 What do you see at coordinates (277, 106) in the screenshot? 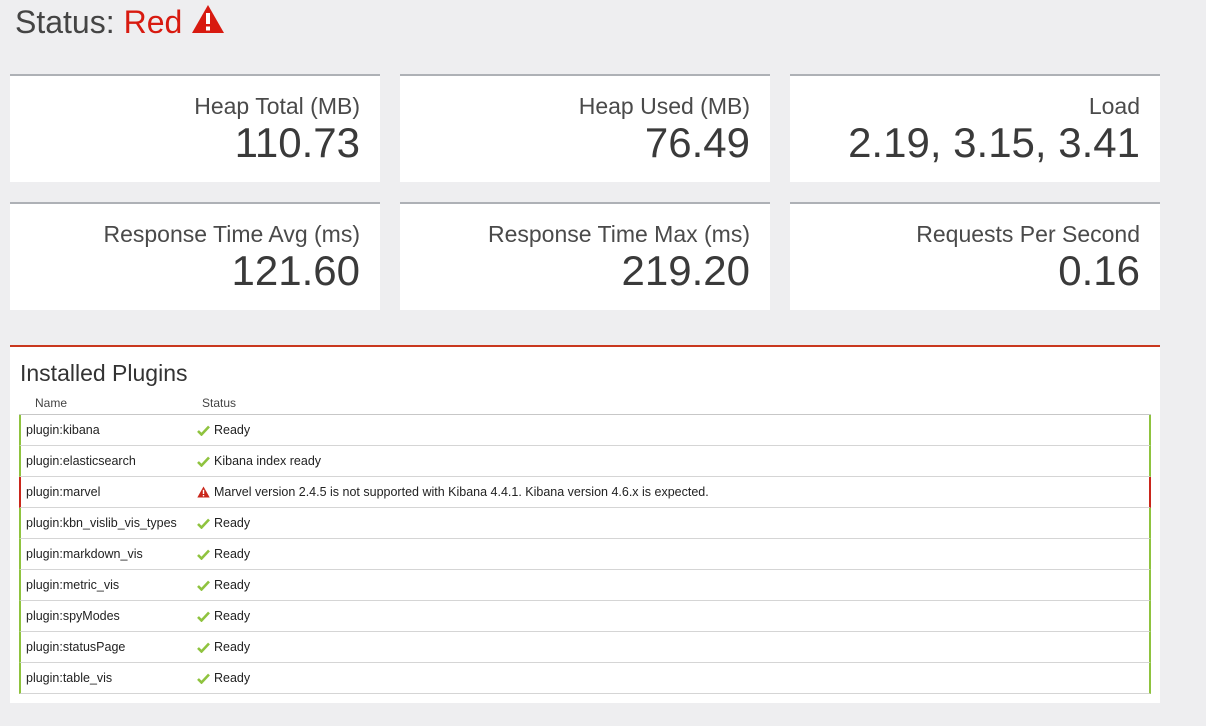
I see `metric-label: Heap Total (MB)` at bounding box center [277, 106].